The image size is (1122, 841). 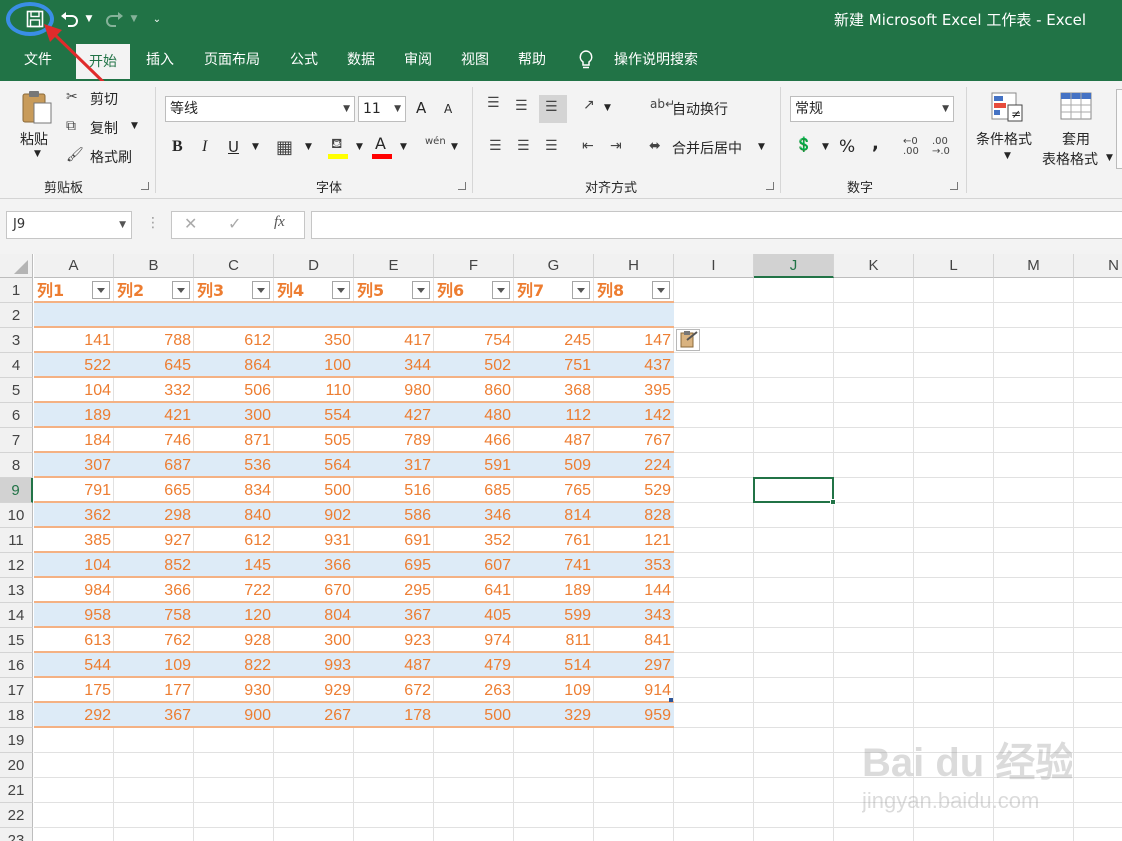 I want to click on table-cell: 502, so click(x=474, y=365).